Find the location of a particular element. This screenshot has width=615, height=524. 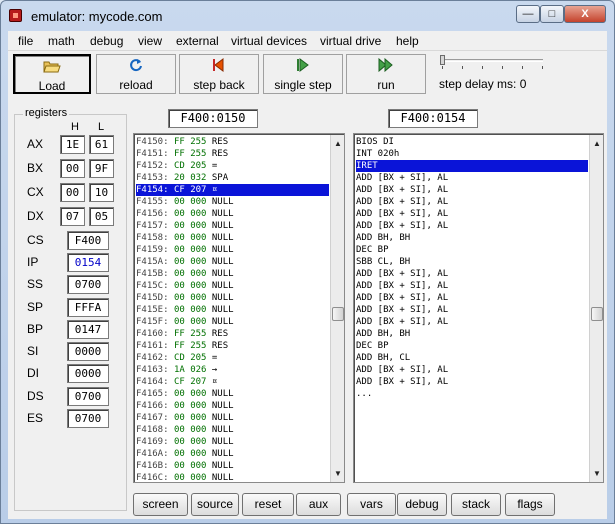

memory-address-field: F400:0150 is located at coordinates (213, 118).